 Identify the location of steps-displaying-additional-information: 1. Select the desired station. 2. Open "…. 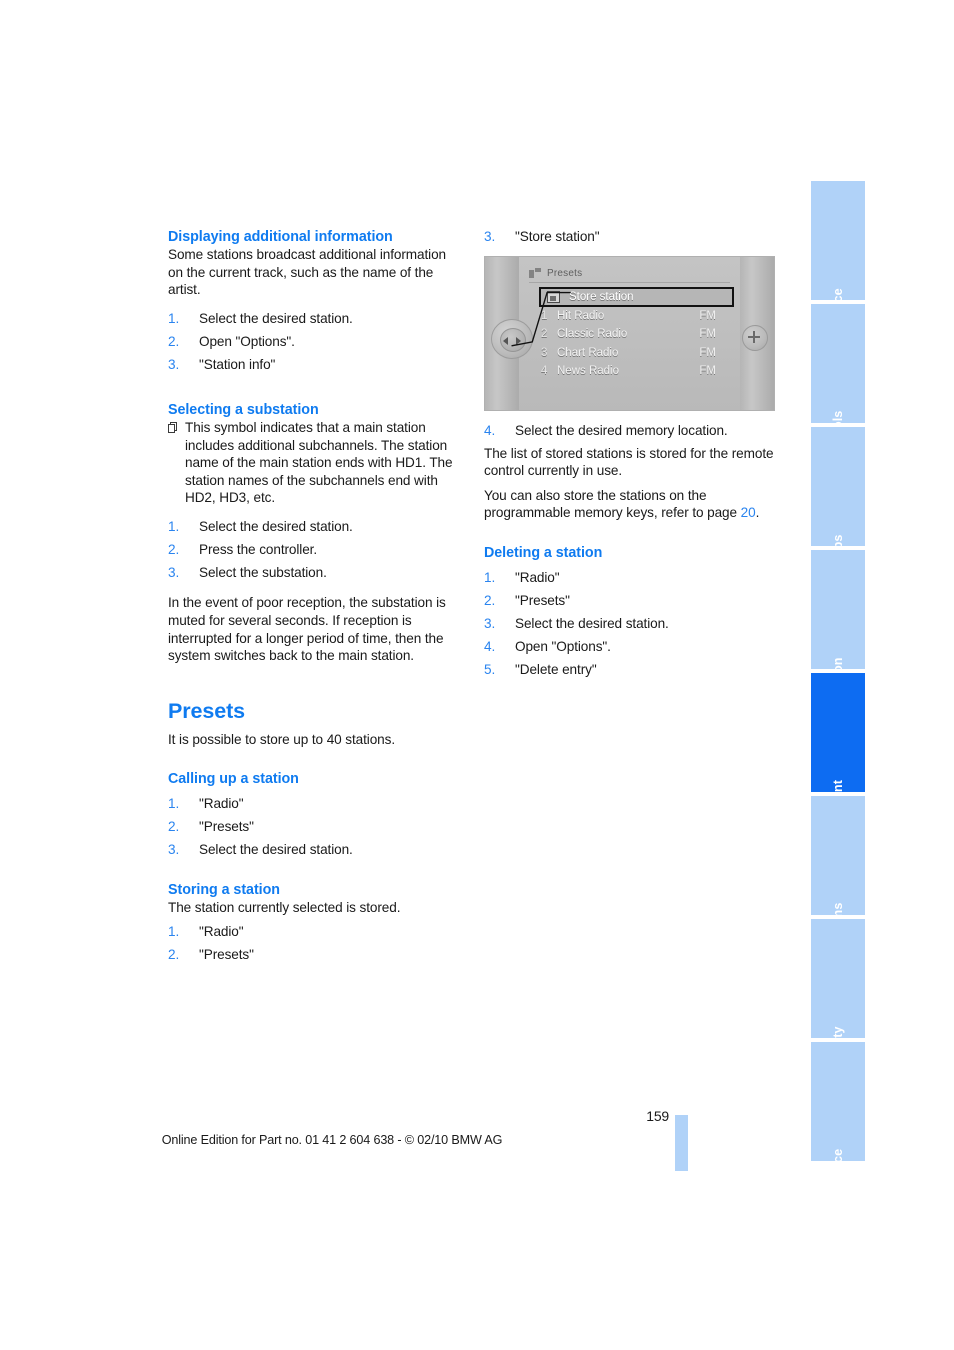
(316, 342).